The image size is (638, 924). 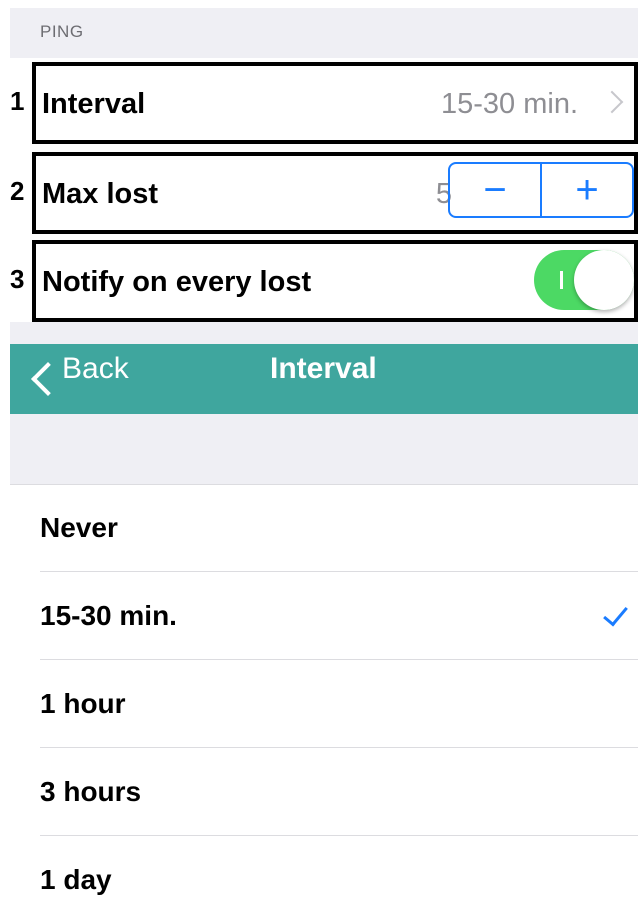 What do you see at coordinates (335, 281) in the screenshot?
I see `notify-row: Notify on every lost` at bounding box center [335, 281].